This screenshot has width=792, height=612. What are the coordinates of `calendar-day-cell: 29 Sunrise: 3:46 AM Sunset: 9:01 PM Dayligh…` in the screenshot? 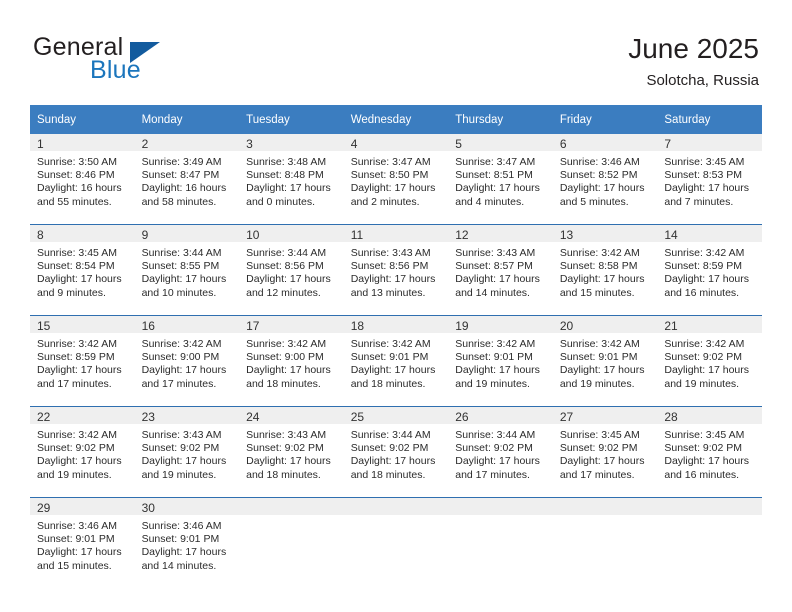 It's located at (82, 537).